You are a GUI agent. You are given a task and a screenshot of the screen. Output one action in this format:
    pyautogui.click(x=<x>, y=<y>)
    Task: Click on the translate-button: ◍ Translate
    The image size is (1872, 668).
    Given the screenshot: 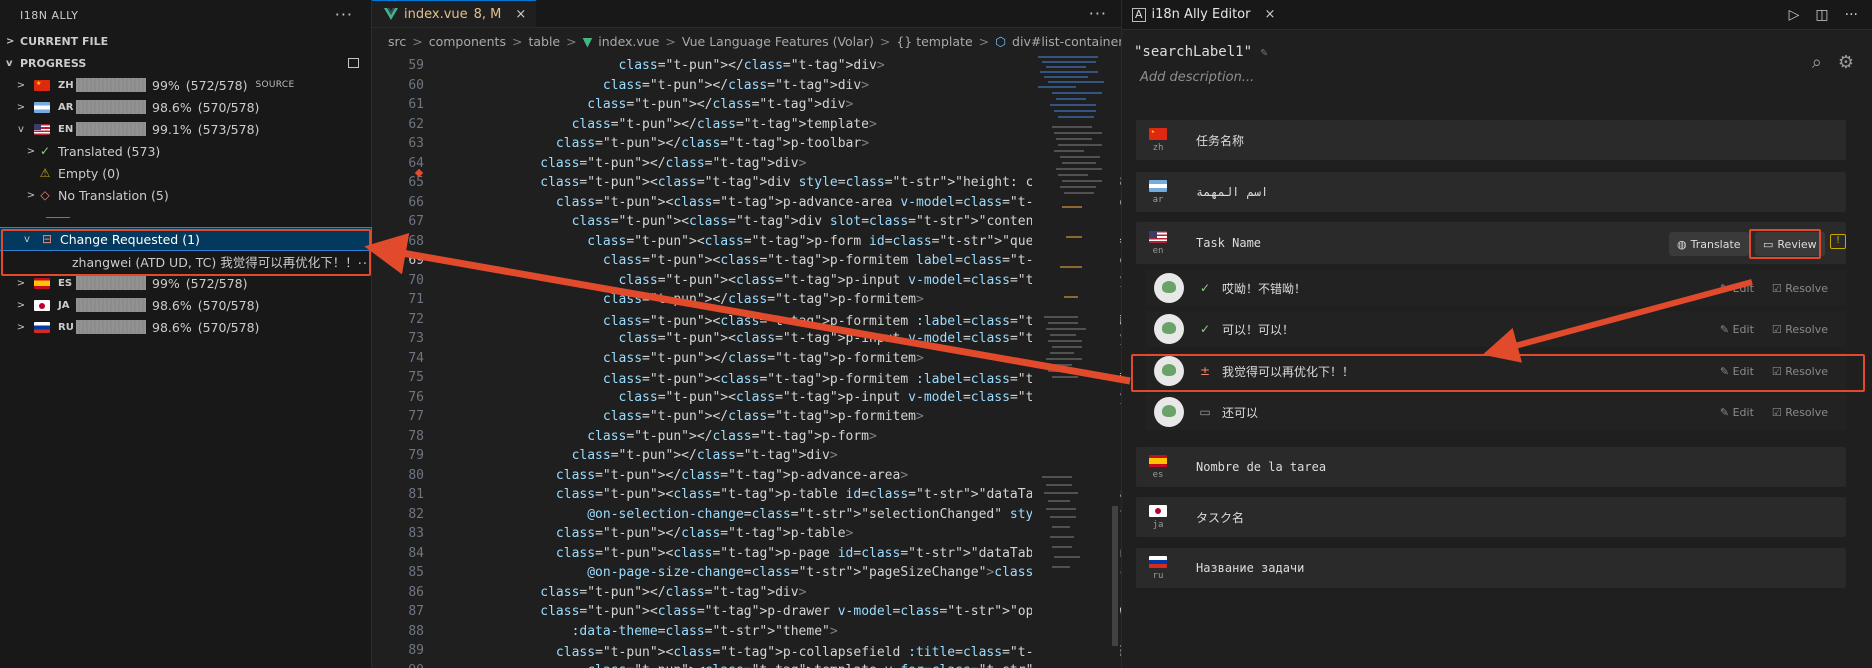 What is the action you would take?
    pyautogui.click(x=1709, y=244)
    